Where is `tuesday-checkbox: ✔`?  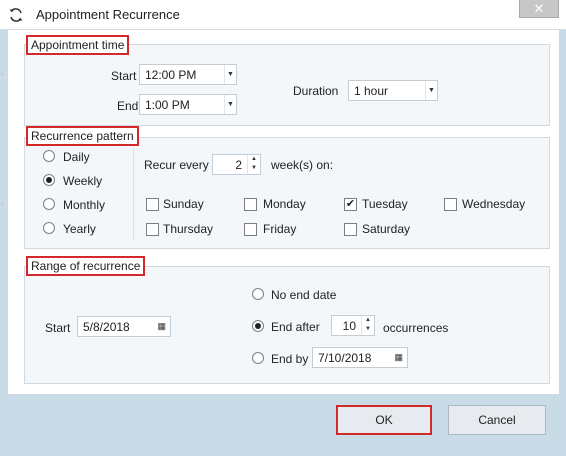
tuesday-checkbox: ✔ is located at coordinates (350, 204).